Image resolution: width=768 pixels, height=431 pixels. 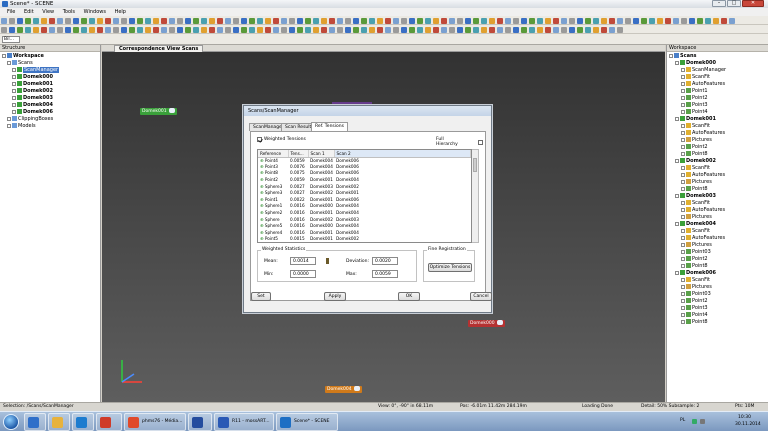 I want to click on menu-view: View, so click(x=48, y=12).